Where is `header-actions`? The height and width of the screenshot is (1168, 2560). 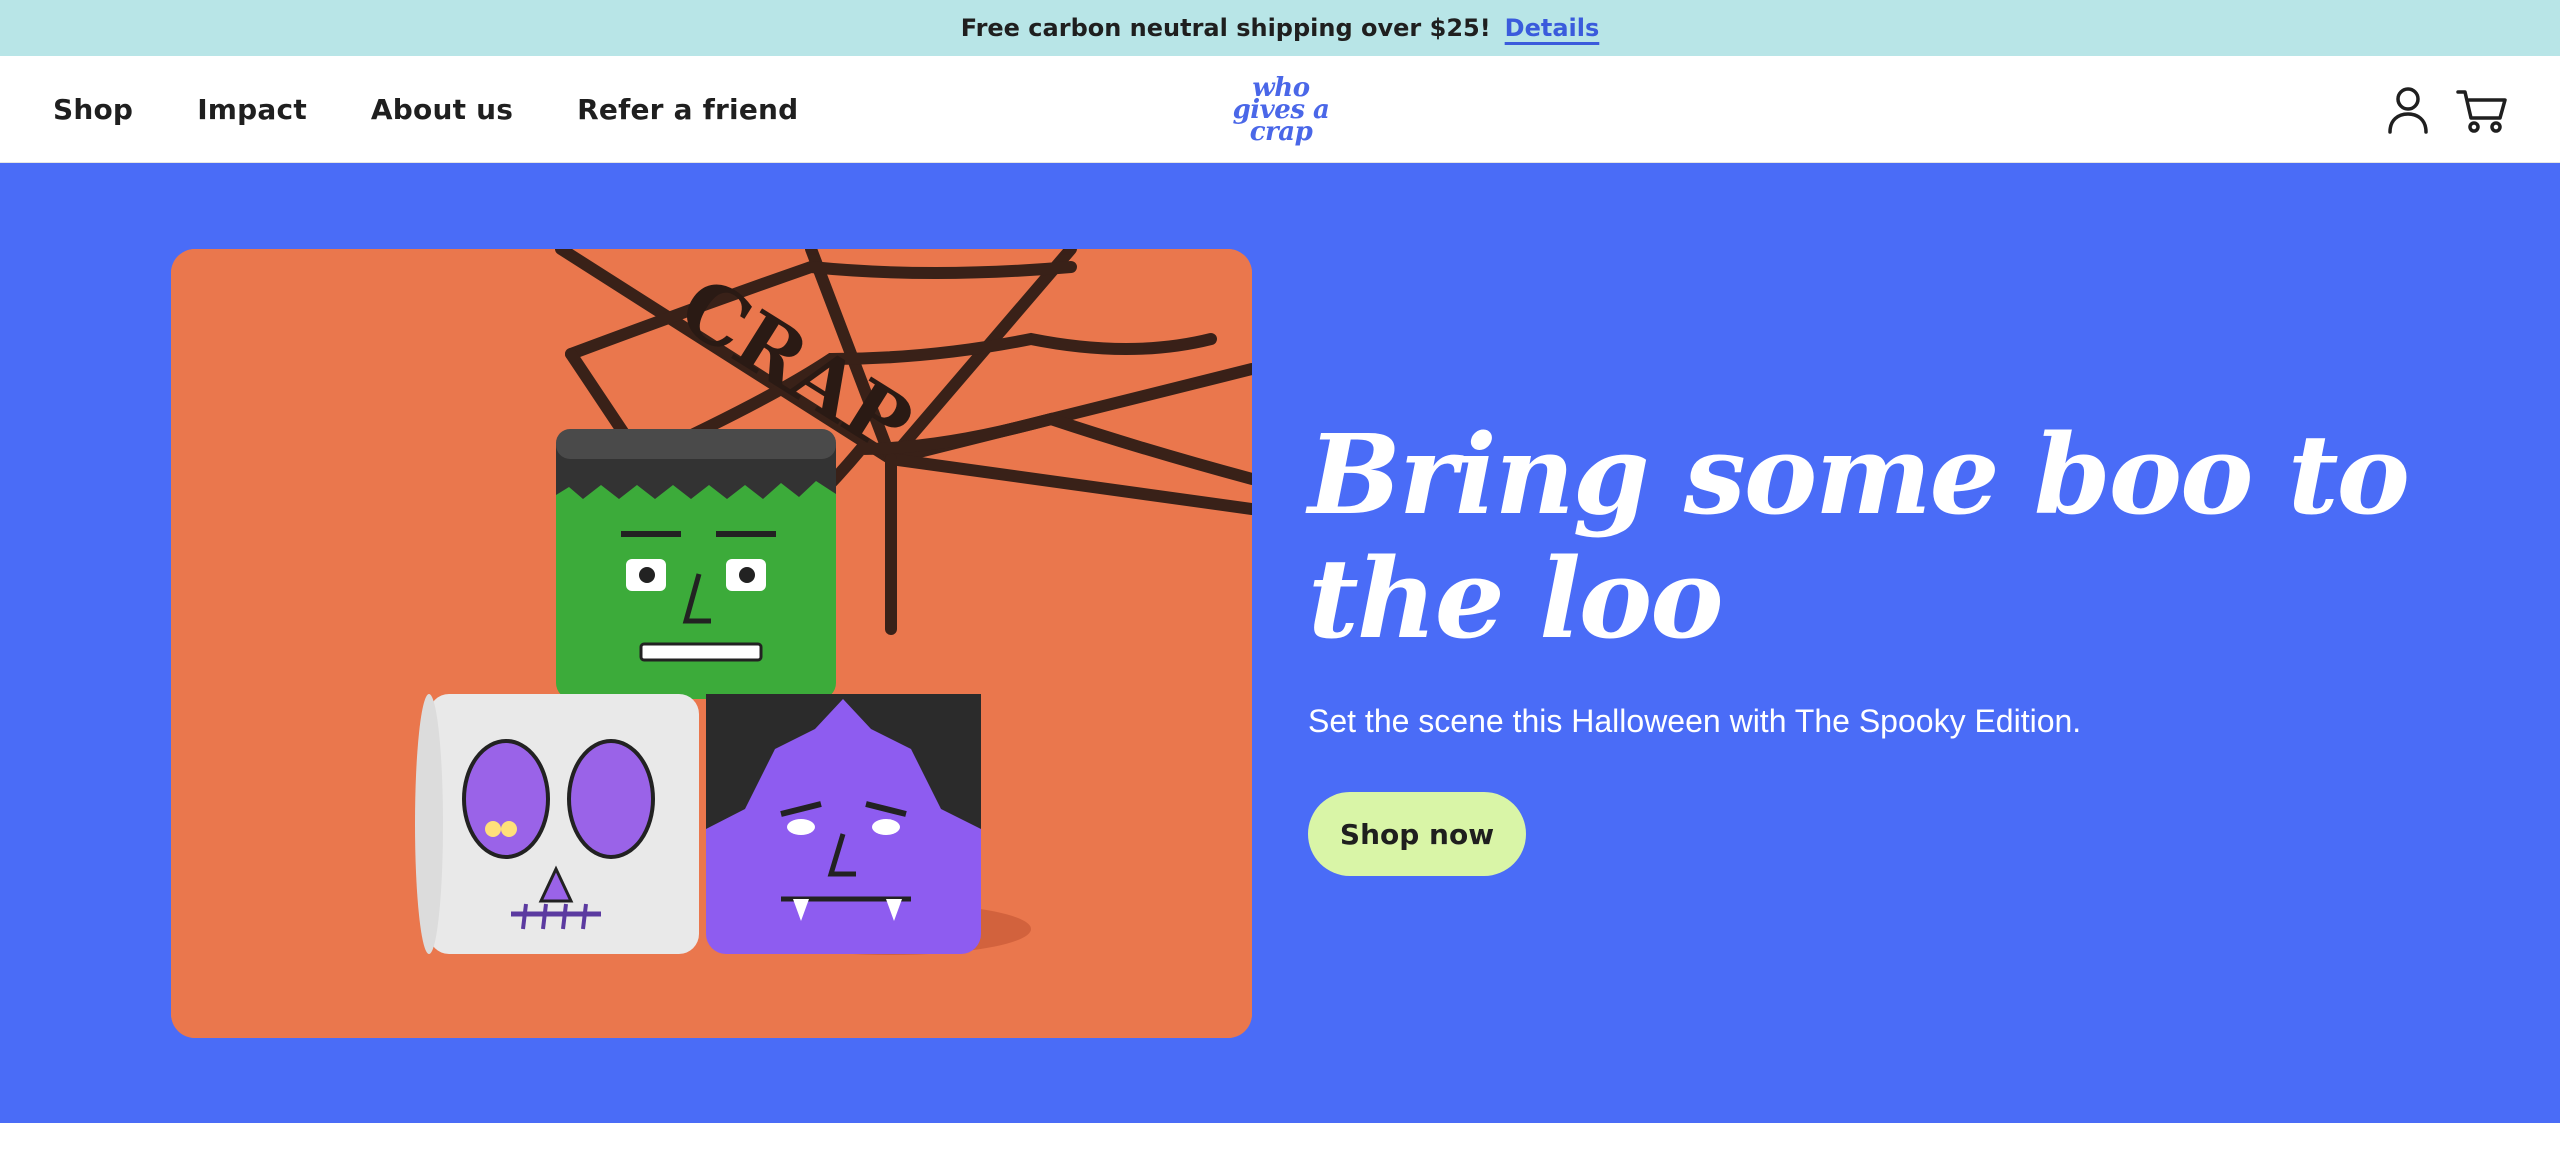 header-actions is located at coordinates (2445, 109).